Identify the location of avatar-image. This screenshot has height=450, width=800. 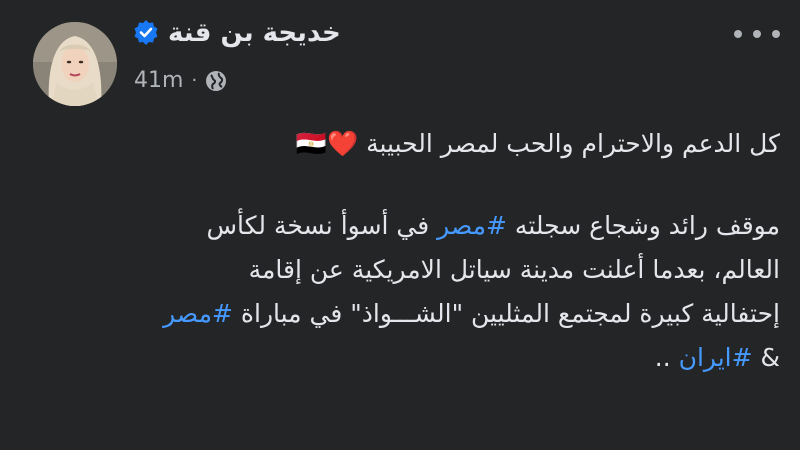
(75, 64).